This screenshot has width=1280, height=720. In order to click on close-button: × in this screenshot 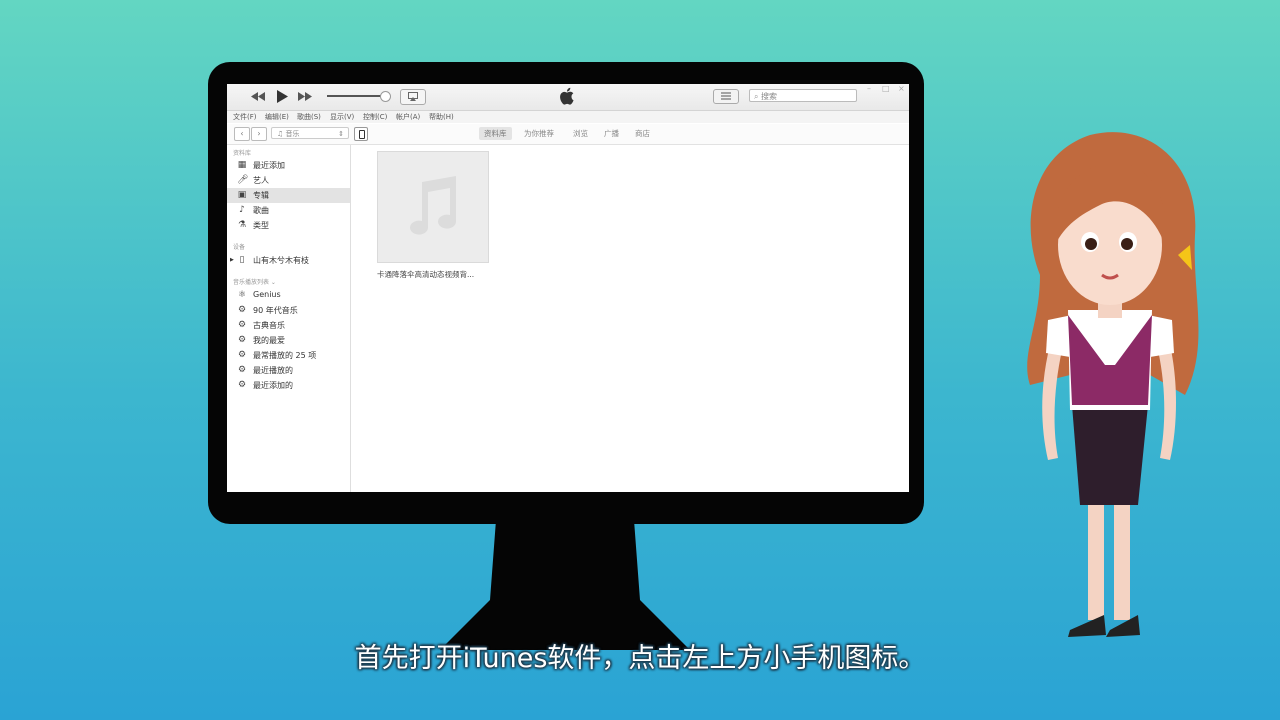, I will do `click(901, 88)`.